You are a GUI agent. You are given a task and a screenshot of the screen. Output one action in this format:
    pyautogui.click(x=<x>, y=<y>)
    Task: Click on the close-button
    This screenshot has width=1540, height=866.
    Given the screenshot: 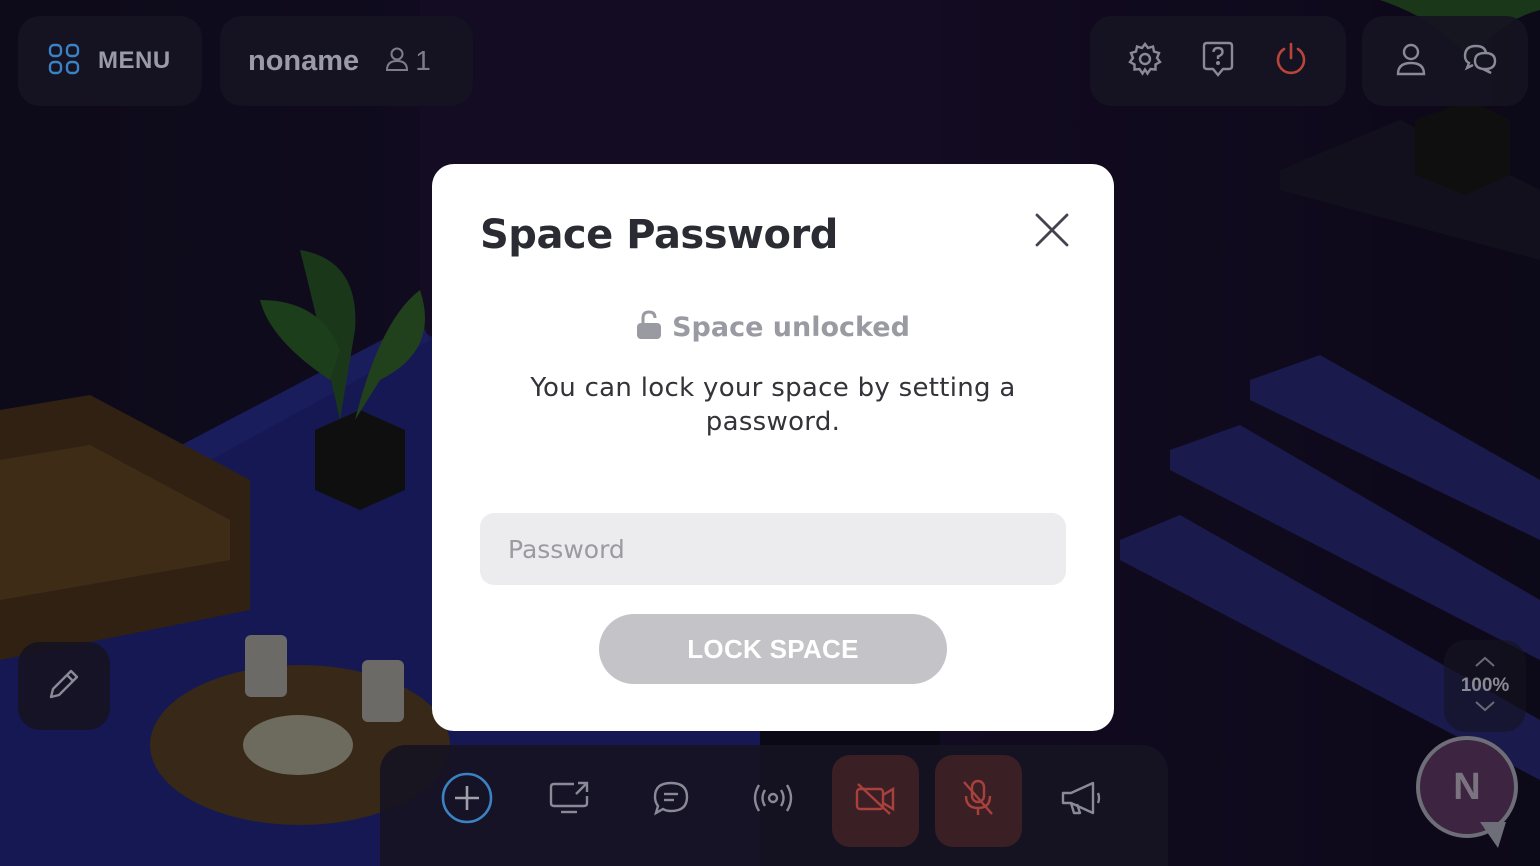 What is the action you would take?
    pyautogui.click(x=1052, y=232)
    